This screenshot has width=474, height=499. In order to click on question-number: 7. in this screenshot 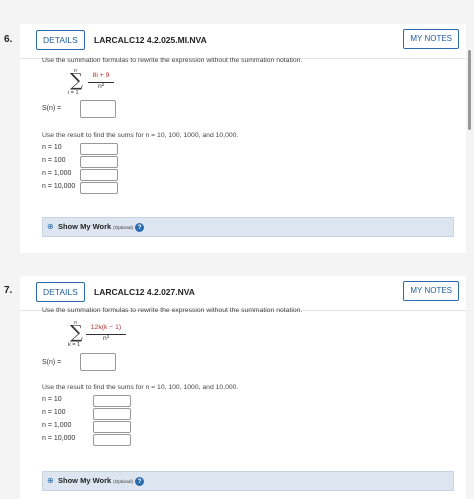, I will do `click(8, 290)`.